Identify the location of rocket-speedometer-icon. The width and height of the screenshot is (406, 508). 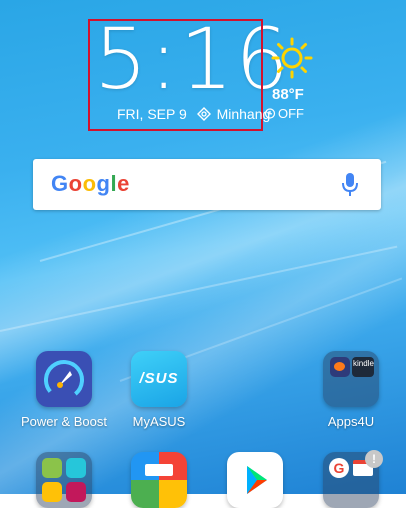
(64, 379).